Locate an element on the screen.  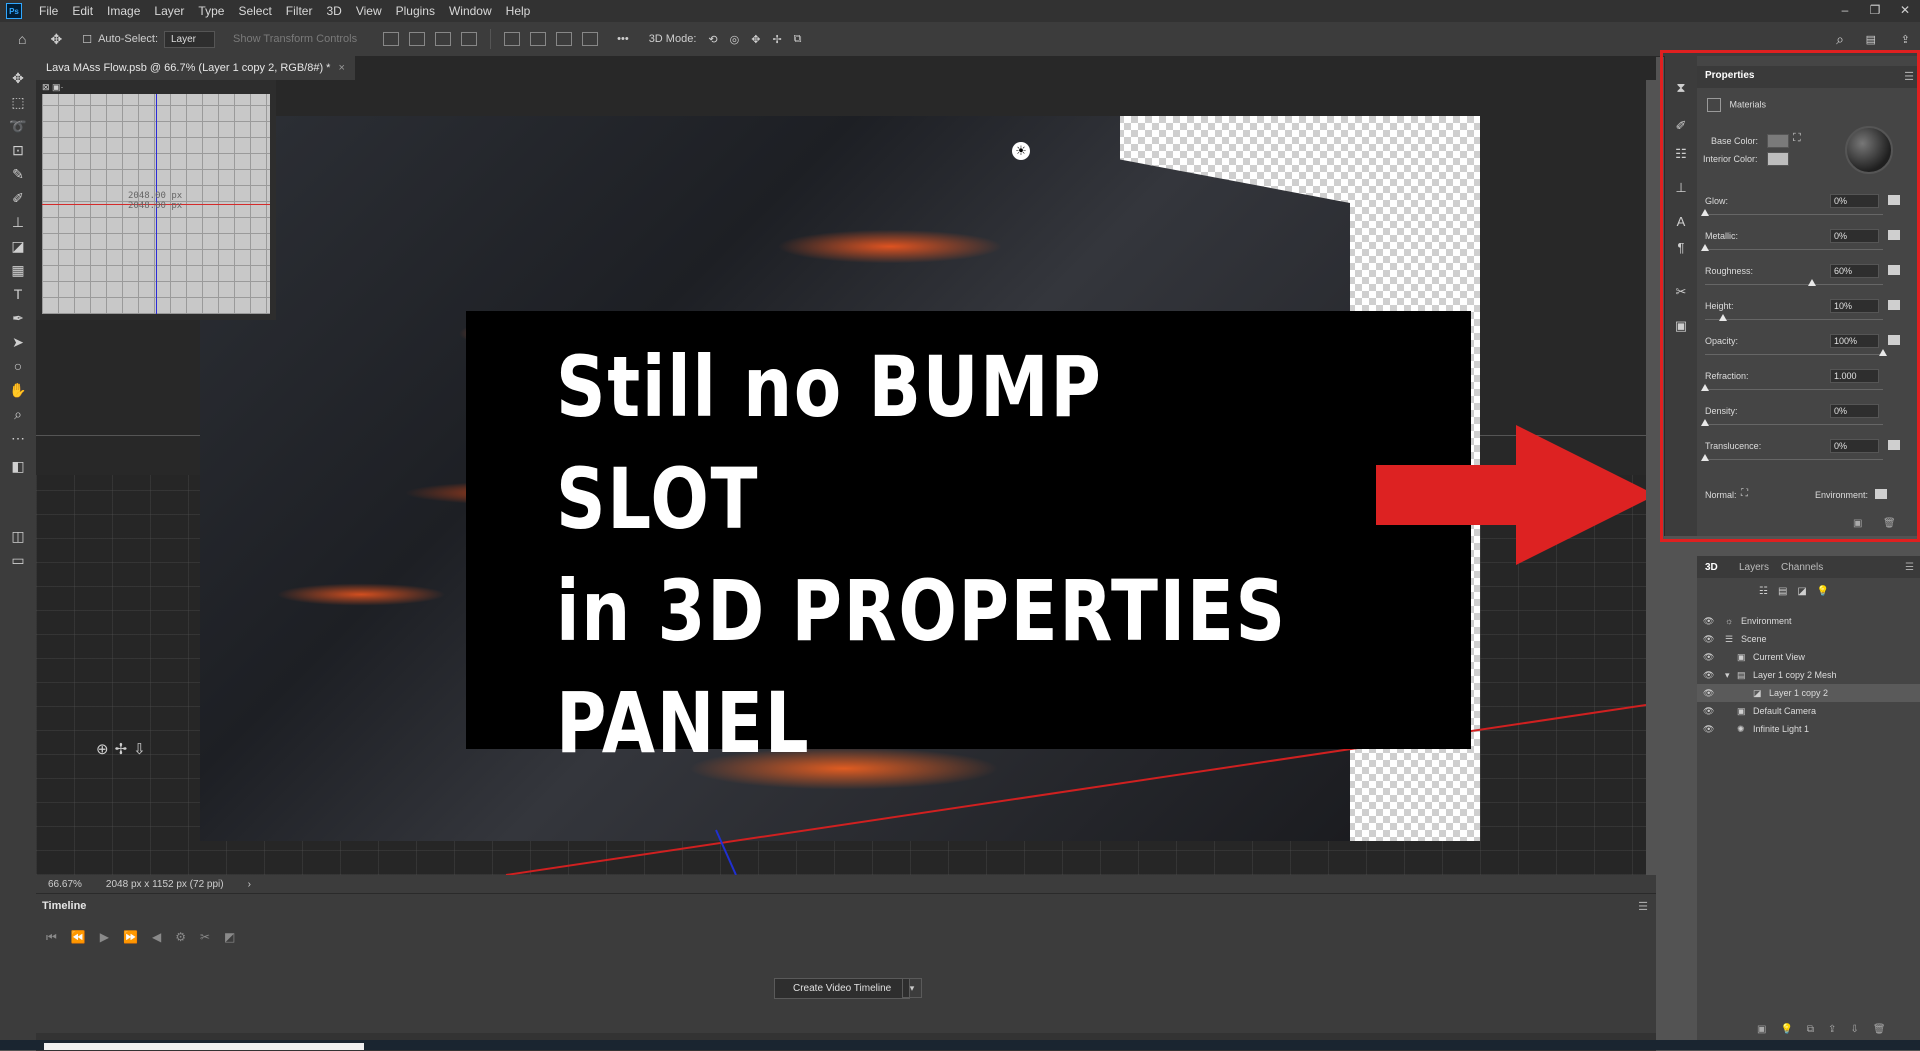
path-select-icon: ➤ is located at coordinates (18, 342).